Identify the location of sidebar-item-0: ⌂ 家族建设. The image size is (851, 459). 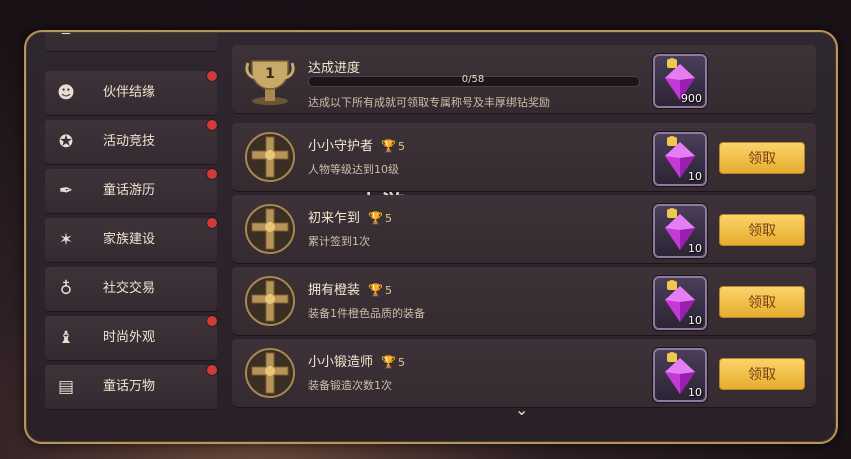
(131, 42).